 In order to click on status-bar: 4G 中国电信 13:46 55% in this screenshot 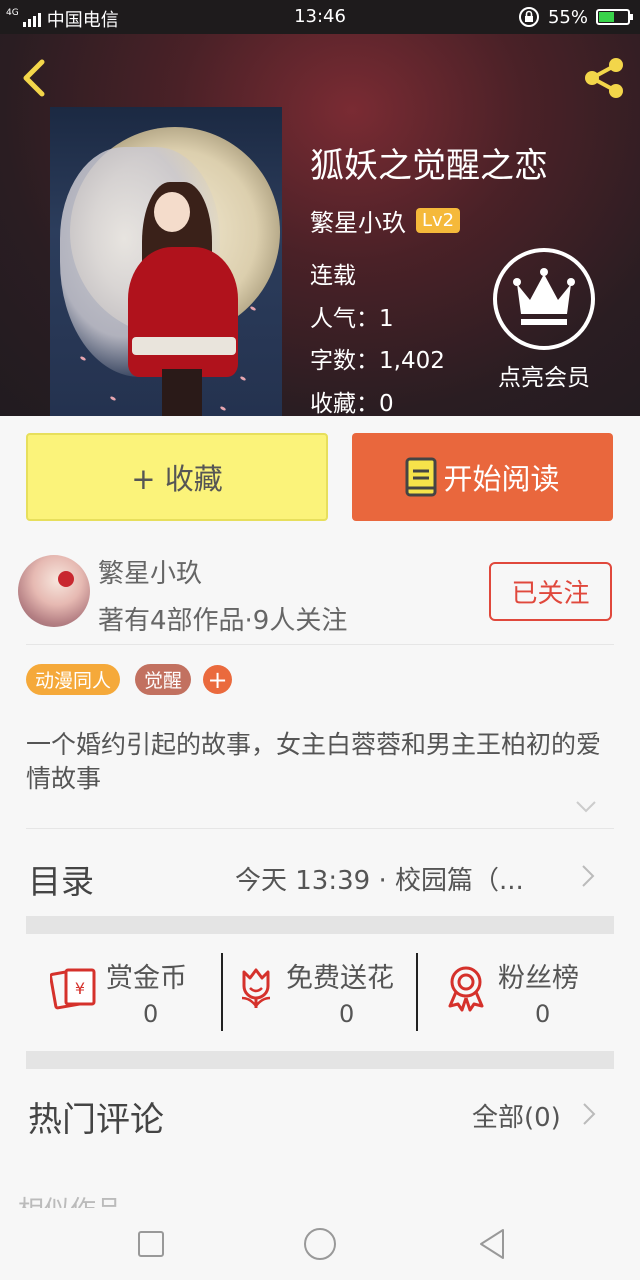, I will do `click(320, 17)`.